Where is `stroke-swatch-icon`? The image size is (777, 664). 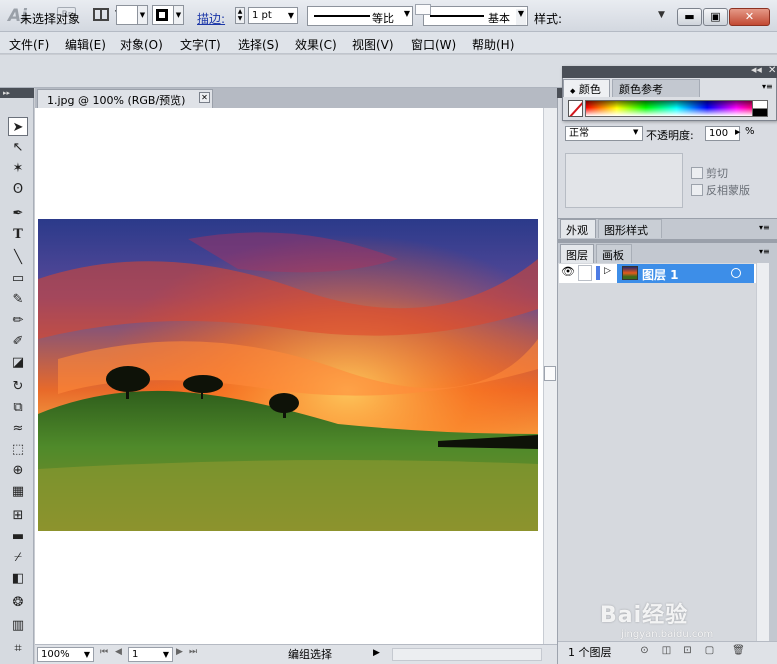
stroke-swatch-icon is located at coordinates (162, 15).